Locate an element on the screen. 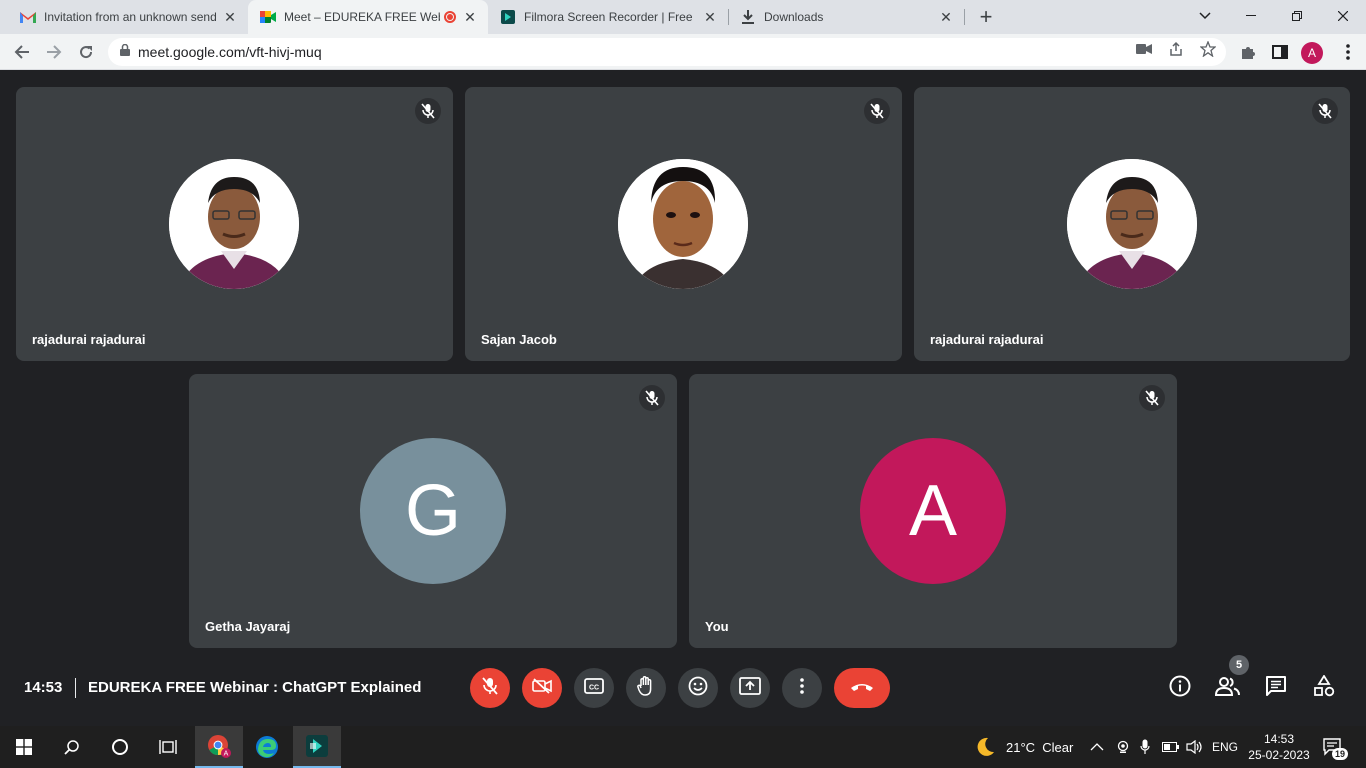 The height and width of the screenshot is (768, 1366). tab-gmail: Invitation from an unknown send ✕ is located at coordinates (128, 17).